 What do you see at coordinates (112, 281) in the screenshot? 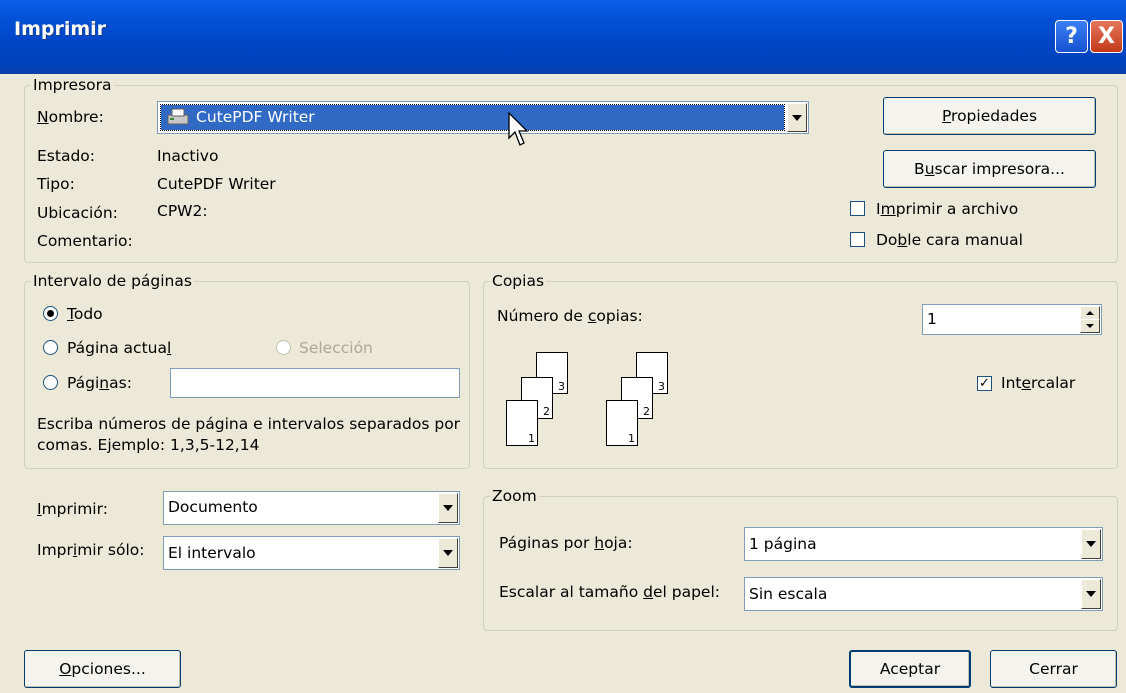
I see `page-range-group-label: Intervalo de páginas` at bounding box center [112, 281].